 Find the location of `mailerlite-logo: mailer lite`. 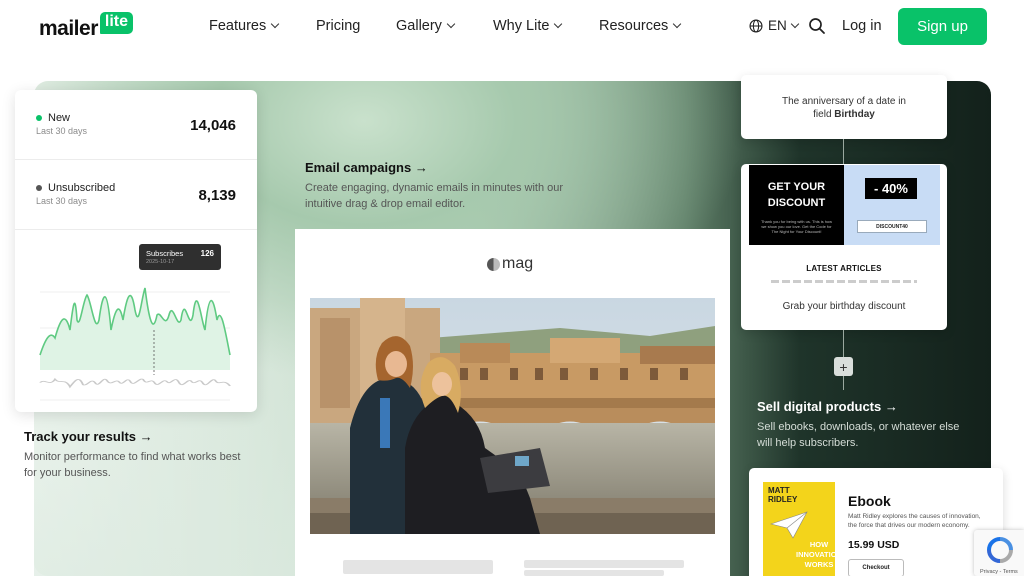

mailerlite-logo: mailer lite is located at coordinates (86, 26).